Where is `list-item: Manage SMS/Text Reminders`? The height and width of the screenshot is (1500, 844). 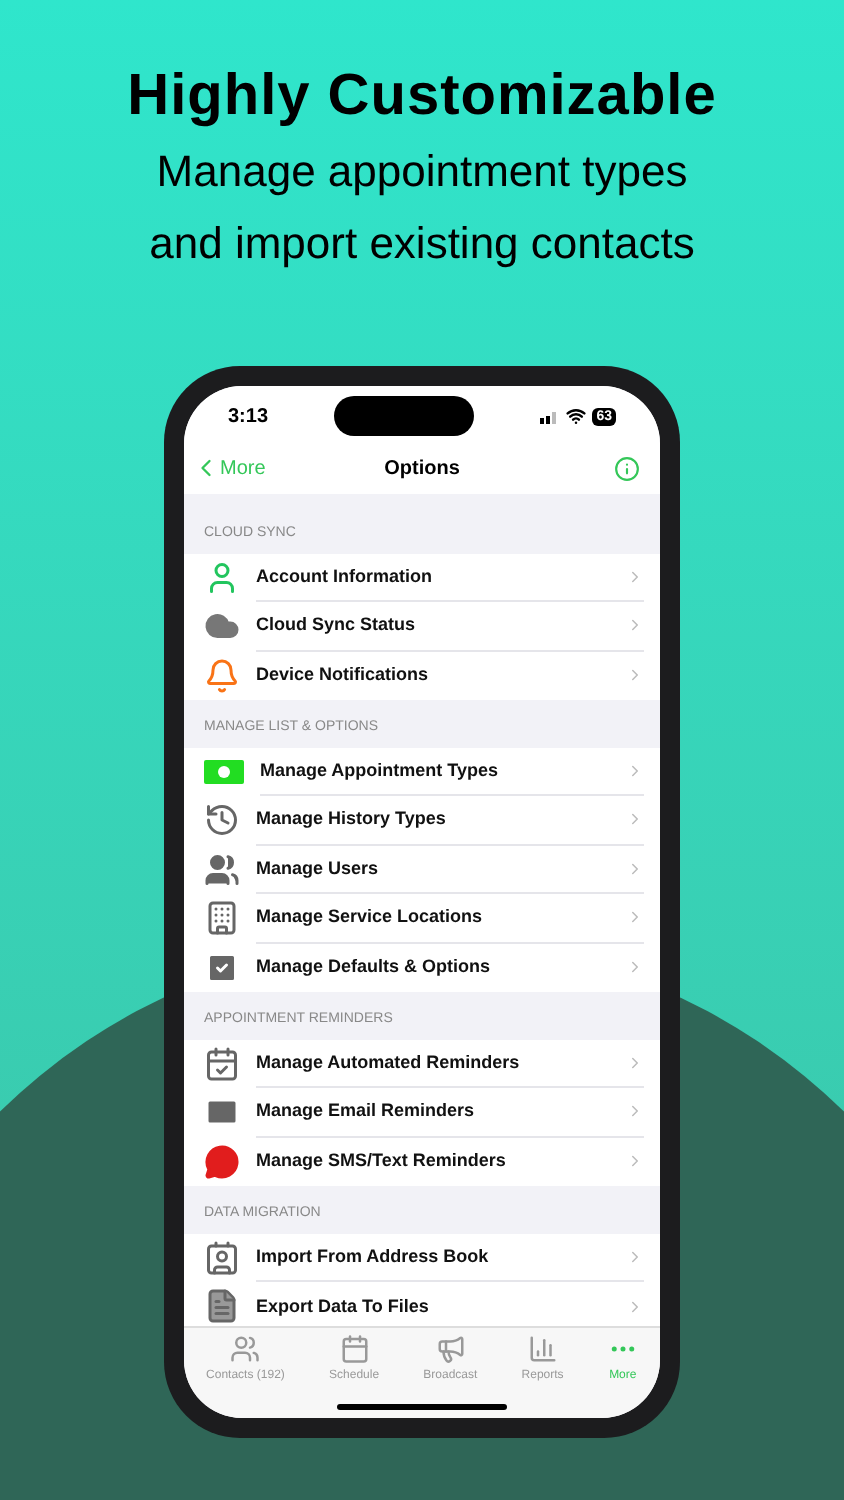
list-item: Manage SMS/Text Reminders is located at coordinates (422, 1161).